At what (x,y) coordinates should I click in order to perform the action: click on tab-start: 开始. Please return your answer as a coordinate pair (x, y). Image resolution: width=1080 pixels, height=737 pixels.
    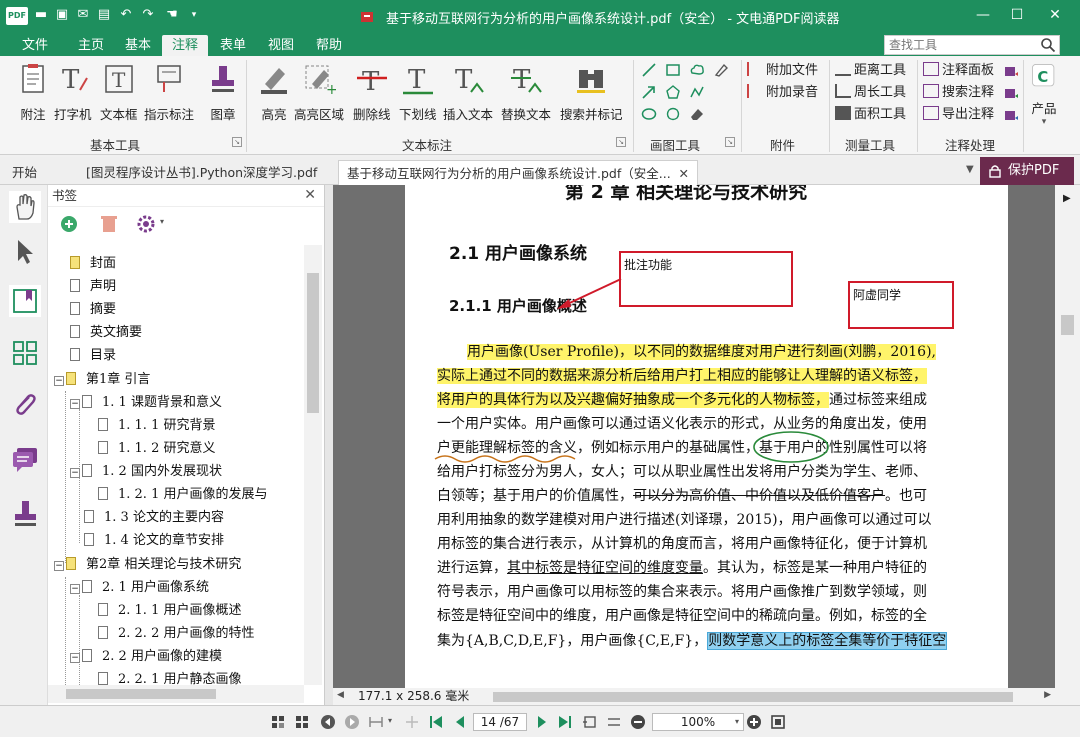
    Looking at the image, I should click on (24, 172).